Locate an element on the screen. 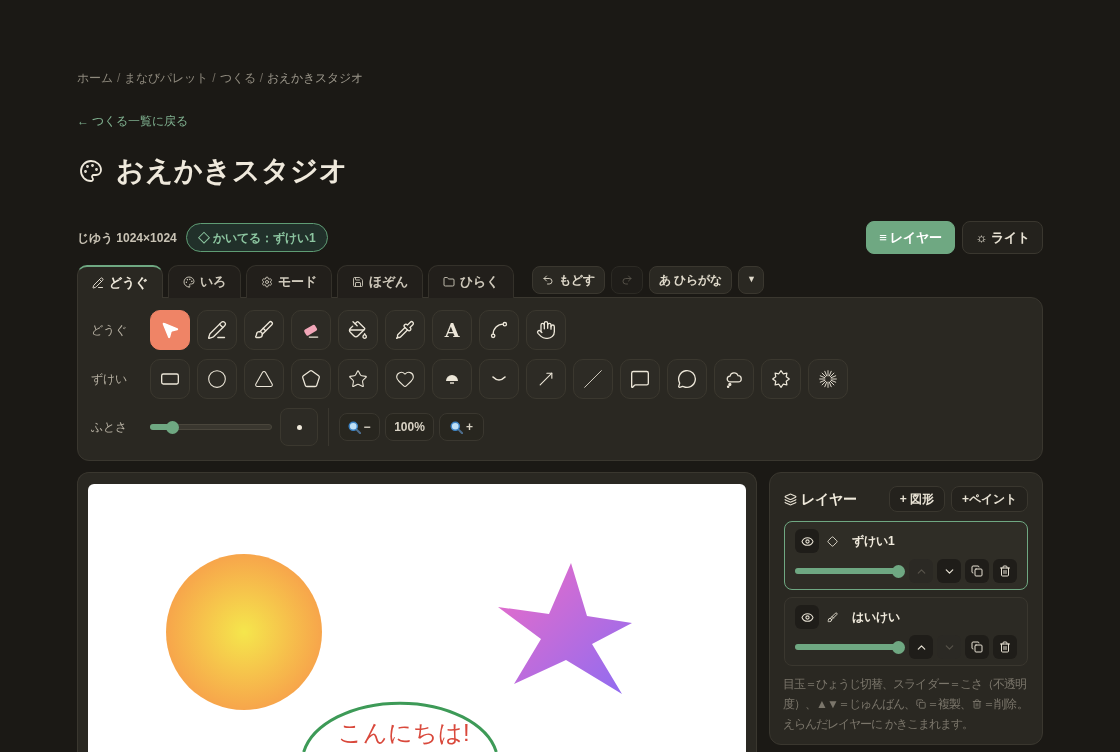 Image resolution: width=1120 pixels, height=752 pixels. burst-icon is located at coordinates (781, 379).